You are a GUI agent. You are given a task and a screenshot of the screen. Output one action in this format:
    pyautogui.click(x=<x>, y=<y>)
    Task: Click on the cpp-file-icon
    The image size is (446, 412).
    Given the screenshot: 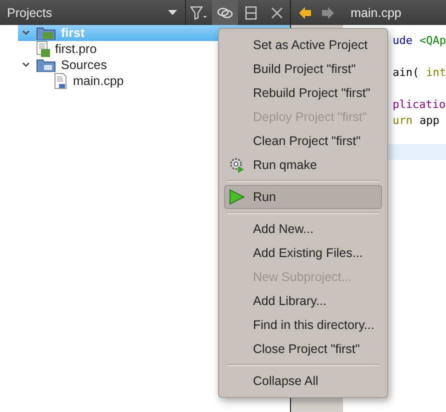 What is the action you would take?
    pyautogui.click(x=61, y=81)
    